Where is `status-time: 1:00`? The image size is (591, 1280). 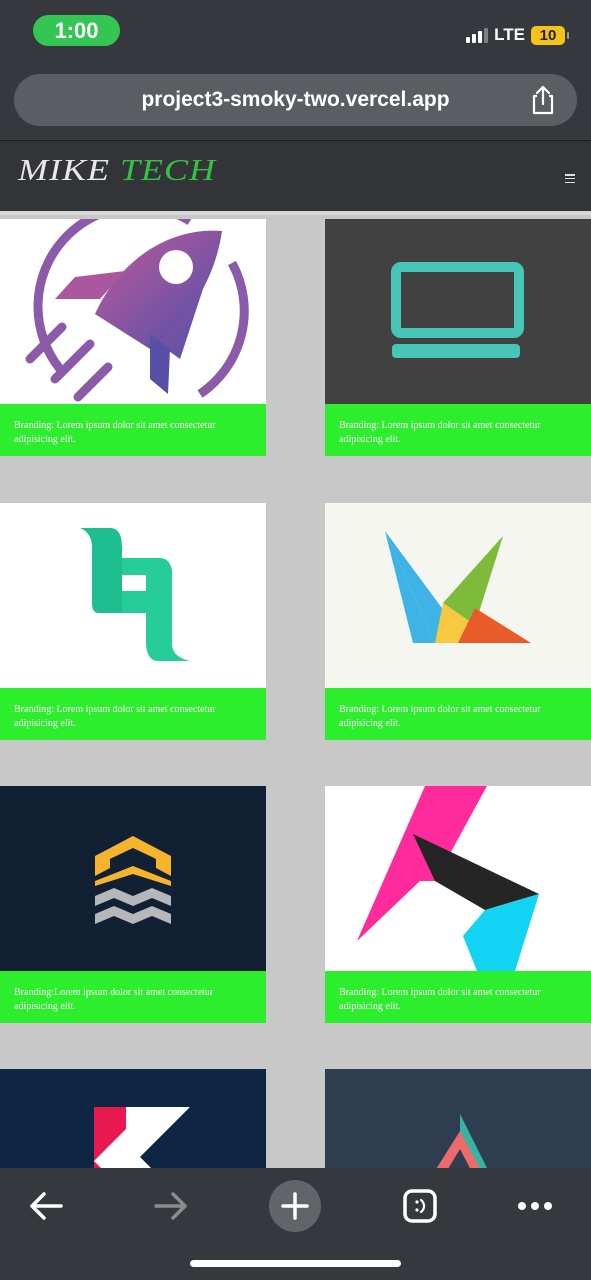 status-time: 1:00 is located at coordinates (76, 30).